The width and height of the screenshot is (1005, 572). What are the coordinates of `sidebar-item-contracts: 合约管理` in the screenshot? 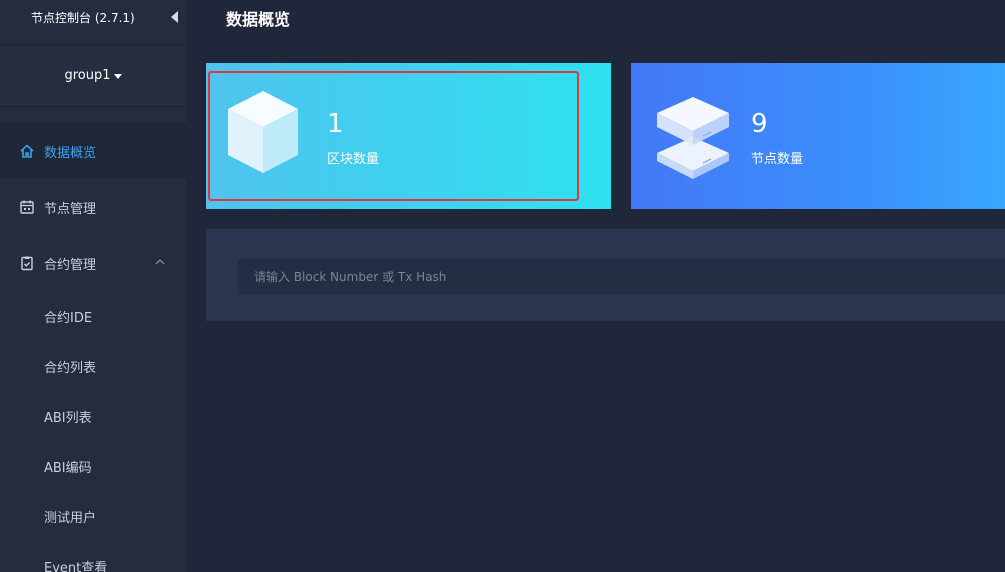 It's located at (93, 263).